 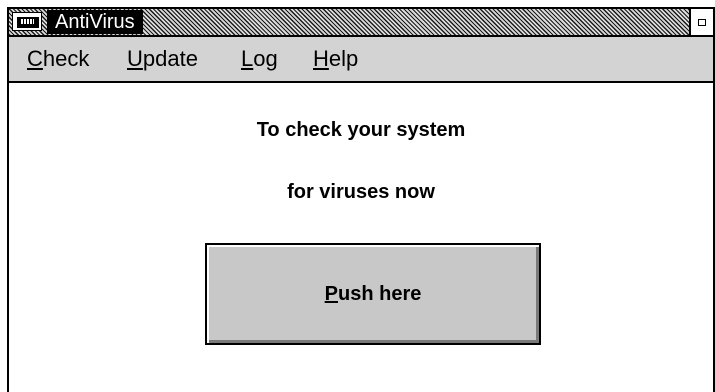 I want to click on system-menu-icon, so click(x=27, y=21).